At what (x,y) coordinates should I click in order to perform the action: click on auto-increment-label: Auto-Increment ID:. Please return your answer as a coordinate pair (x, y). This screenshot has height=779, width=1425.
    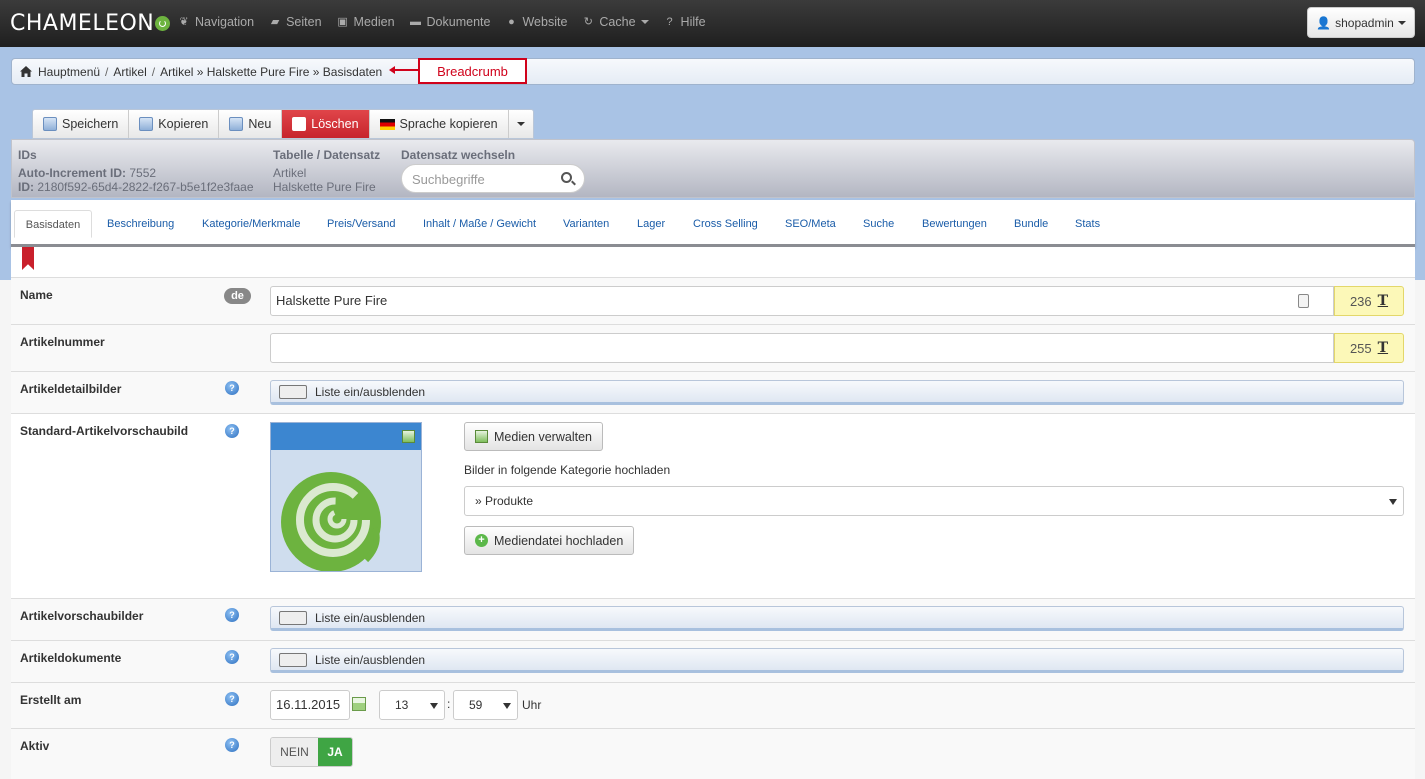
    Looking at the image, I should click on (72, 173).